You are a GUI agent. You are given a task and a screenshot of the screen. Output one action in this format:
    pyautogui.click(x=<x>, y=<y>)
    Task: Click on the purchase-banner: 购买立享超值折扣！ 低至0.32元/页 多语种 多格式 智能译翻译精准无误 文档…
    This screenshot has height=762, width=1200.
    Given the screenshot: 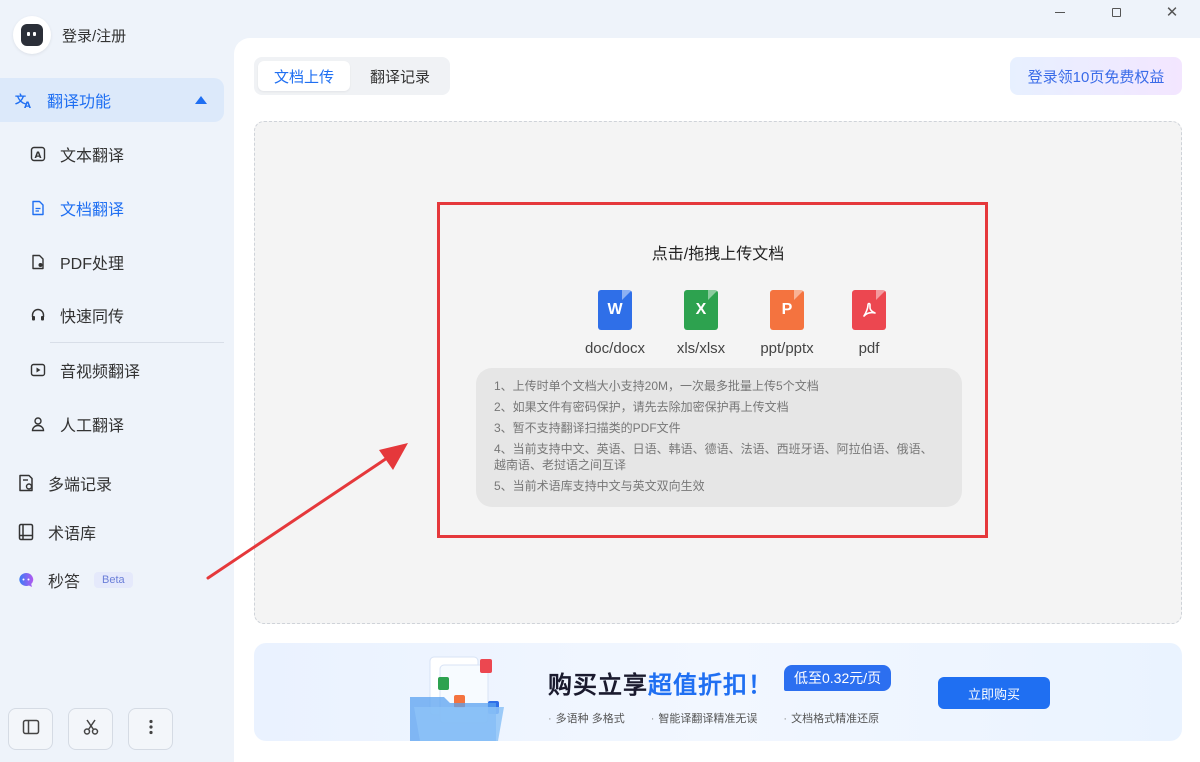 What is the action you would take?
    pyautogui.click(x=718, y=692)
    